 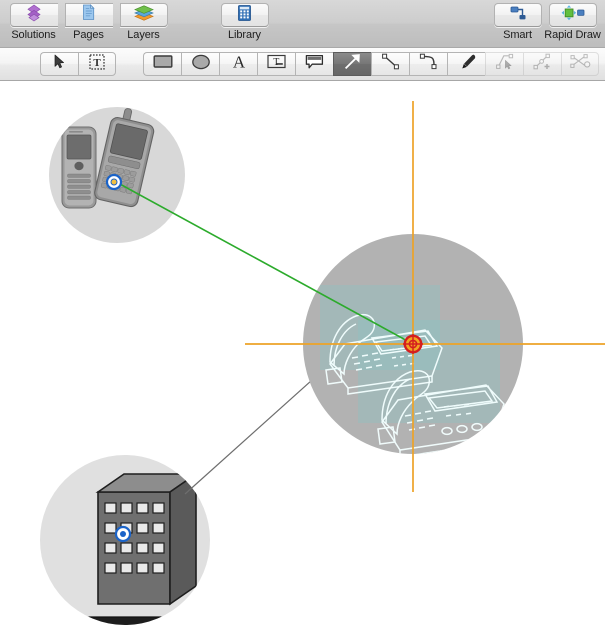 I want to click on mobile-phones-node, so click(x=117, y=174).